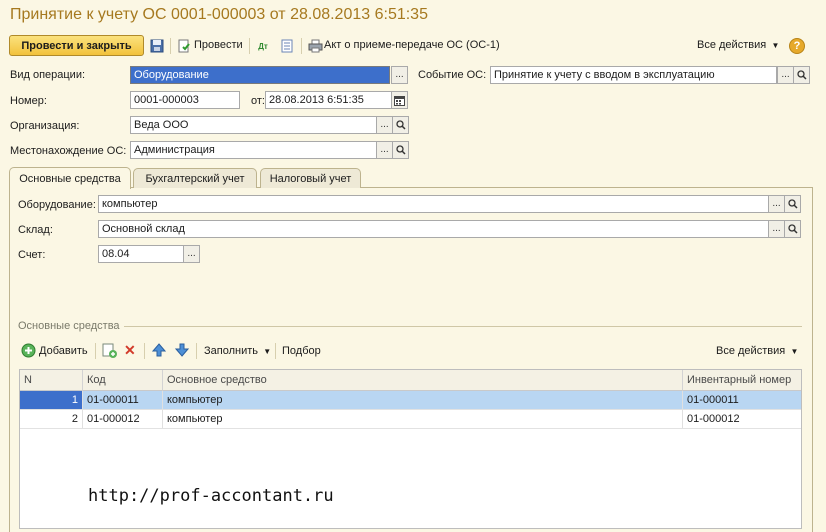 The height and width of the screenshot is (532, 826). Describe the element at coordinates (231, 351) in the screenshot. I see `fill-label: Заполнить` at that location.